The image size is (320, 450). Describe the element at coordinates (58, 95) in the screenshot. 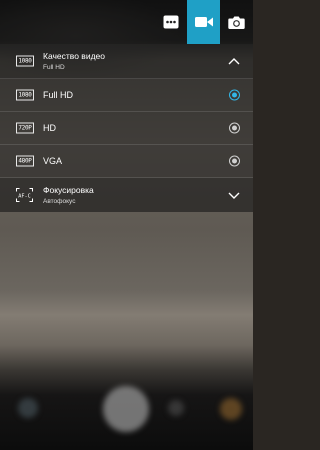

I see `option-label: Full HD` at that location.